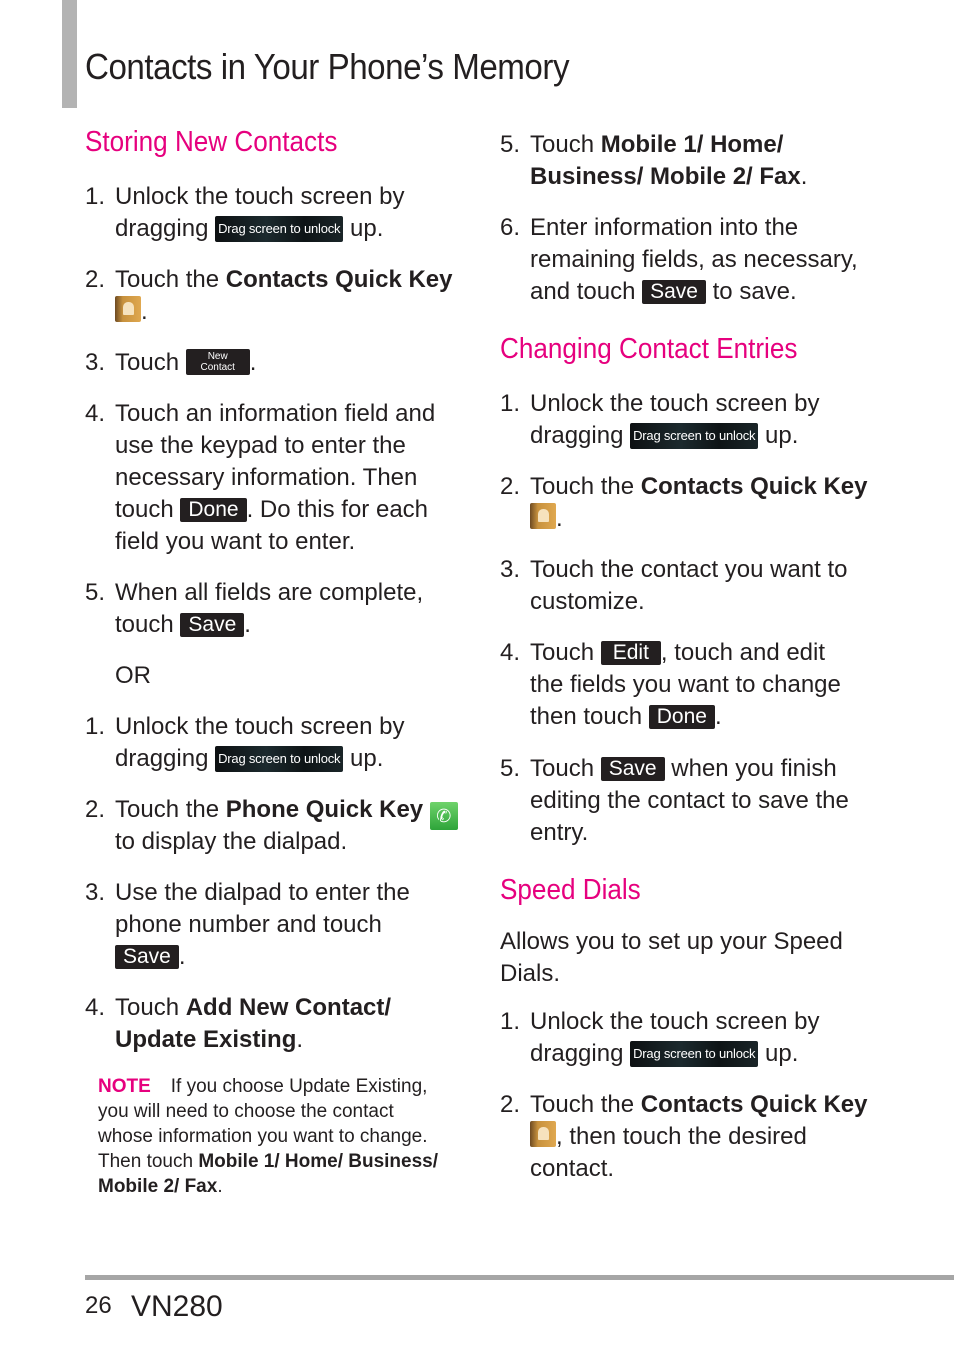  What do you see at coordinates (260, 445) in the screenshot?
I see `step-text: use the keypad to enter the` at bounding box center [260, 445].